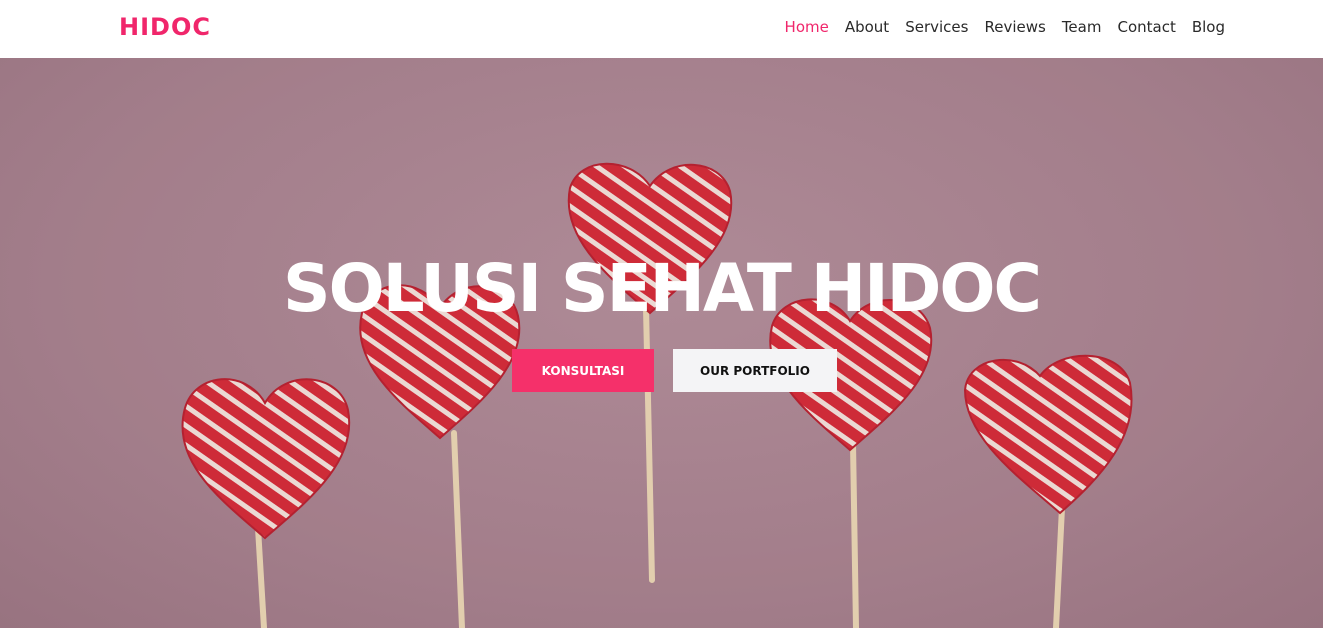 This screenshot has width=1323, height=628. I want to click on nav-link-blog: Blog, so click(1208, 27).